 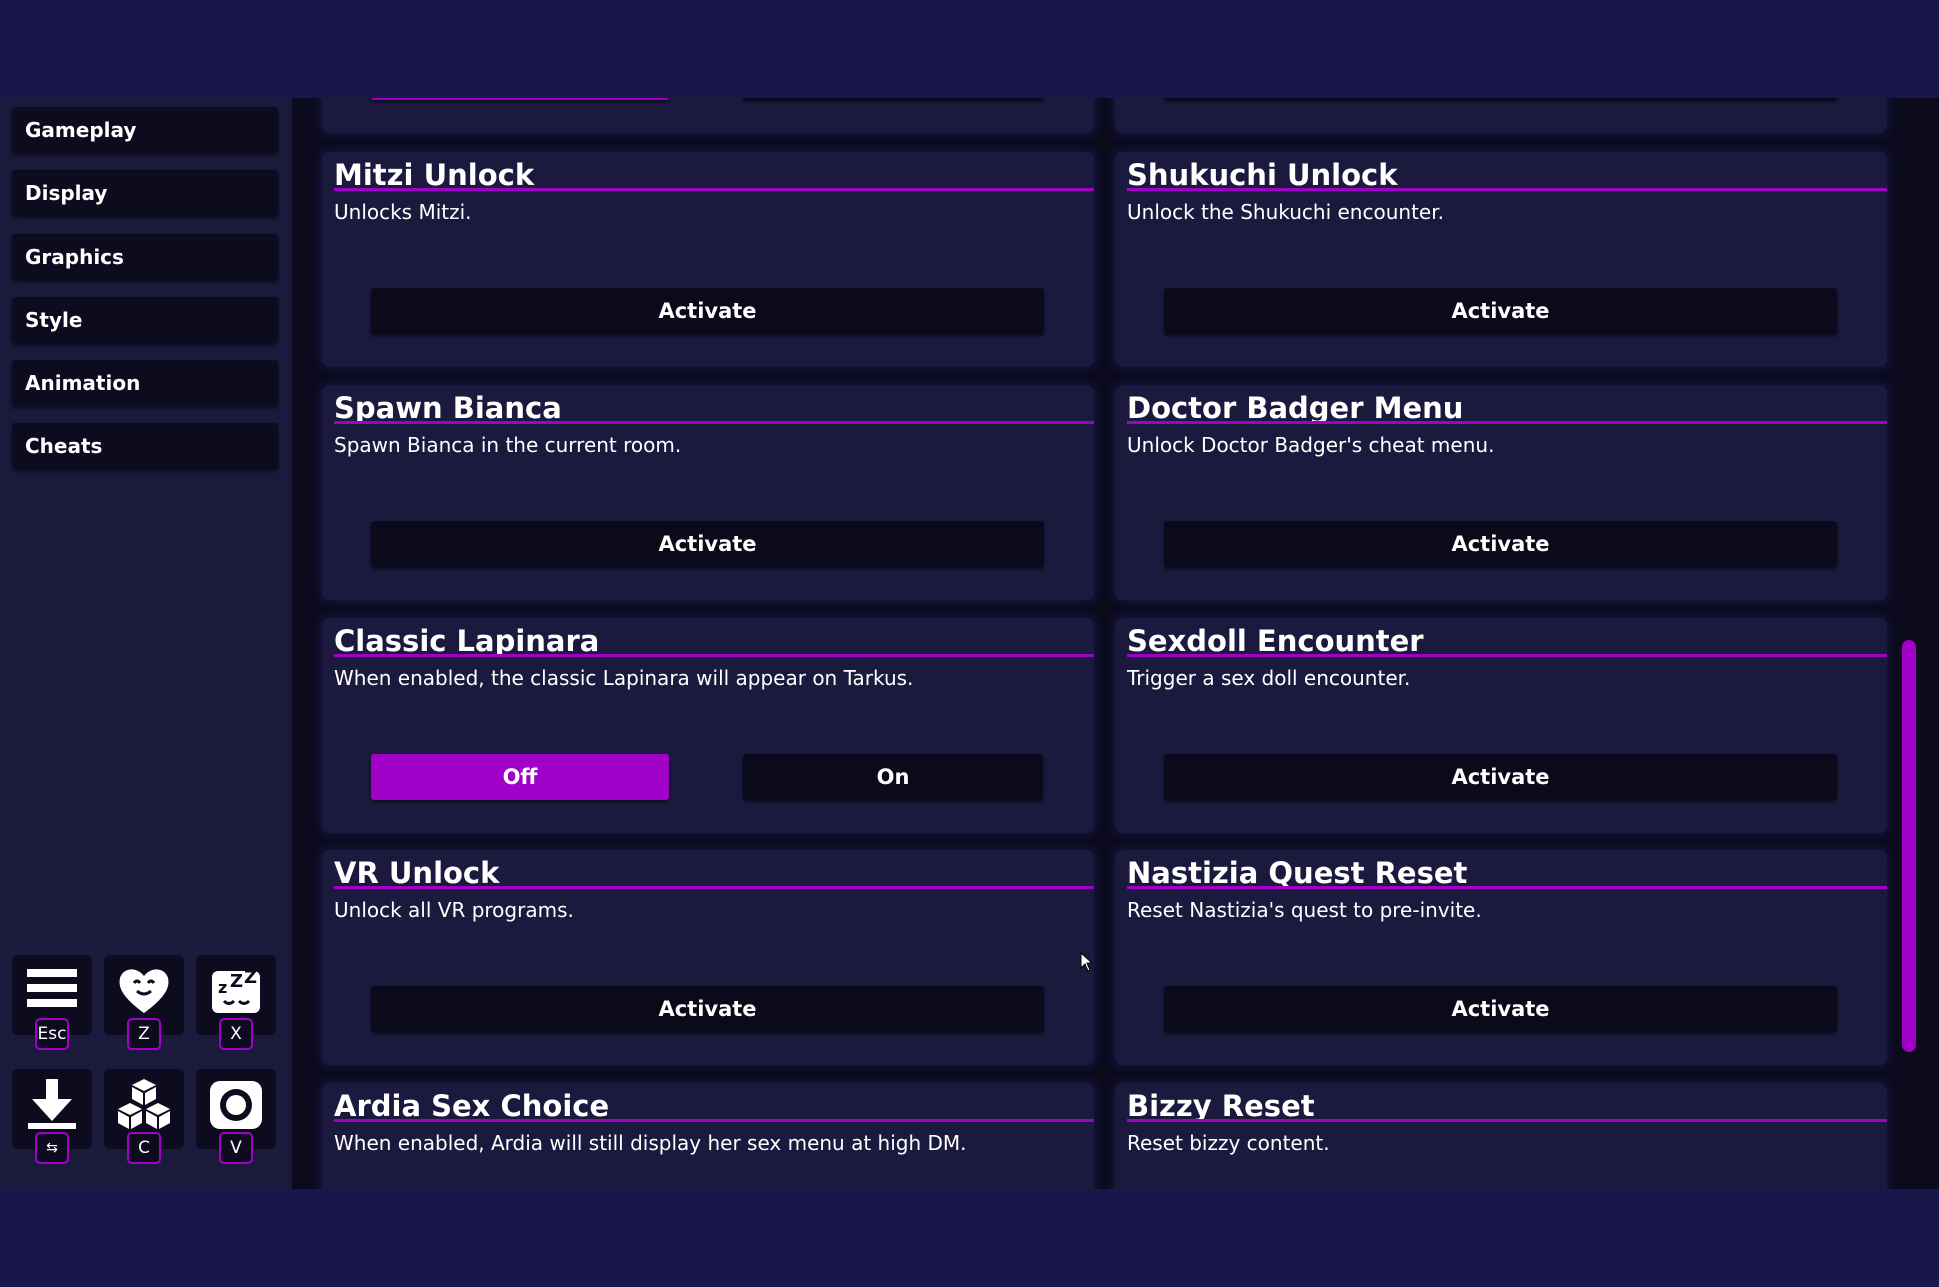 What do you see at coordinates (454, 910) in the screenshot?
I see `cheat-description: Unlock all VR programs.` at bounding box center [454, 910].